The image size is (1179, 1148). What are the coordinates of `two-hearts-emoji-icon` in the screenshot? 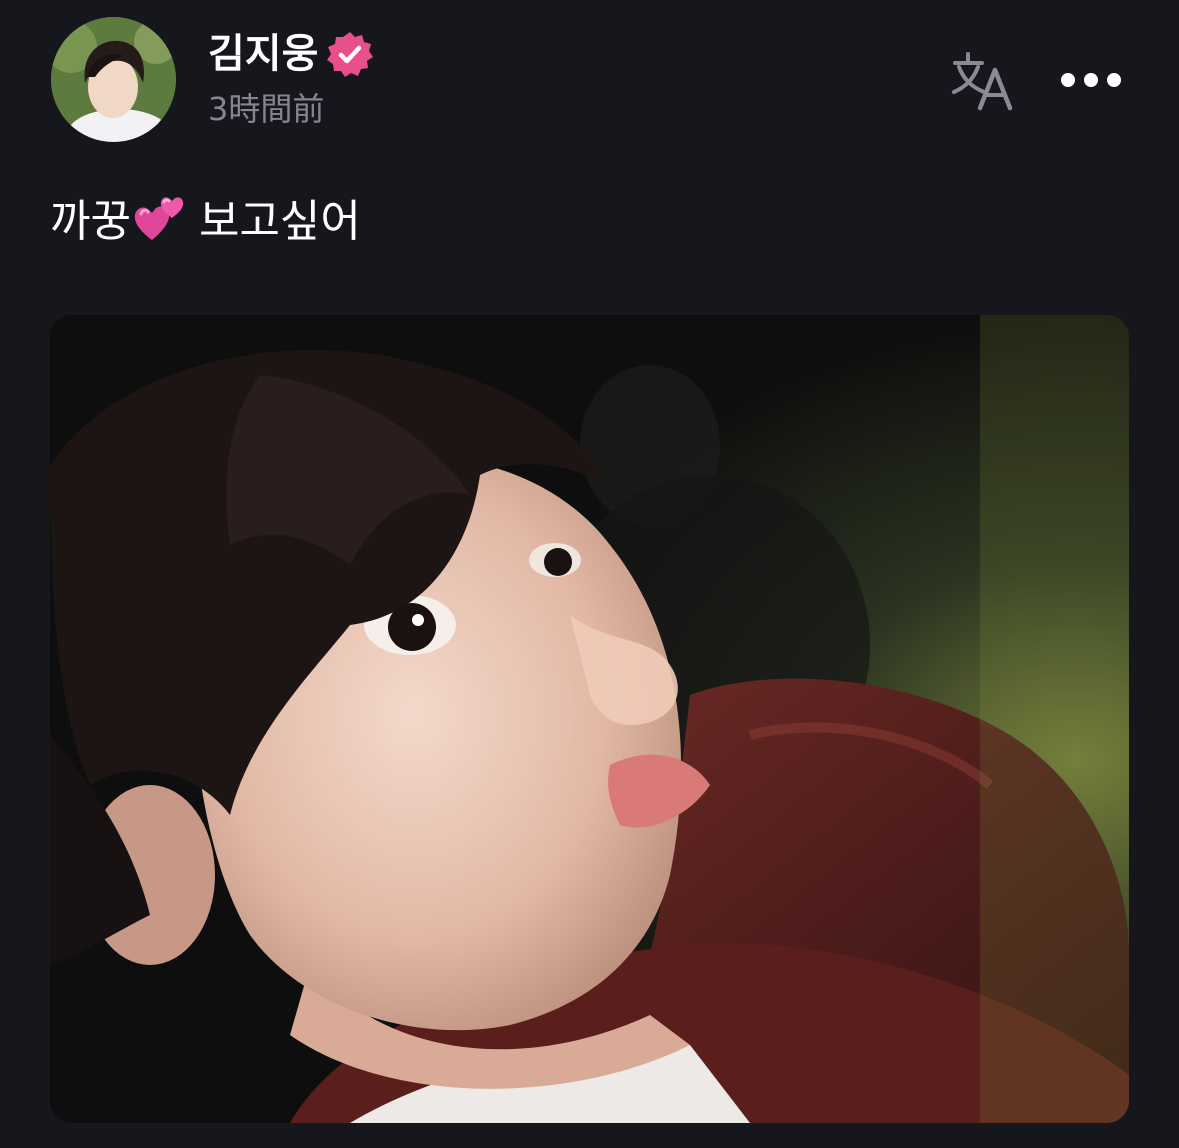 It's located at (159, 218).